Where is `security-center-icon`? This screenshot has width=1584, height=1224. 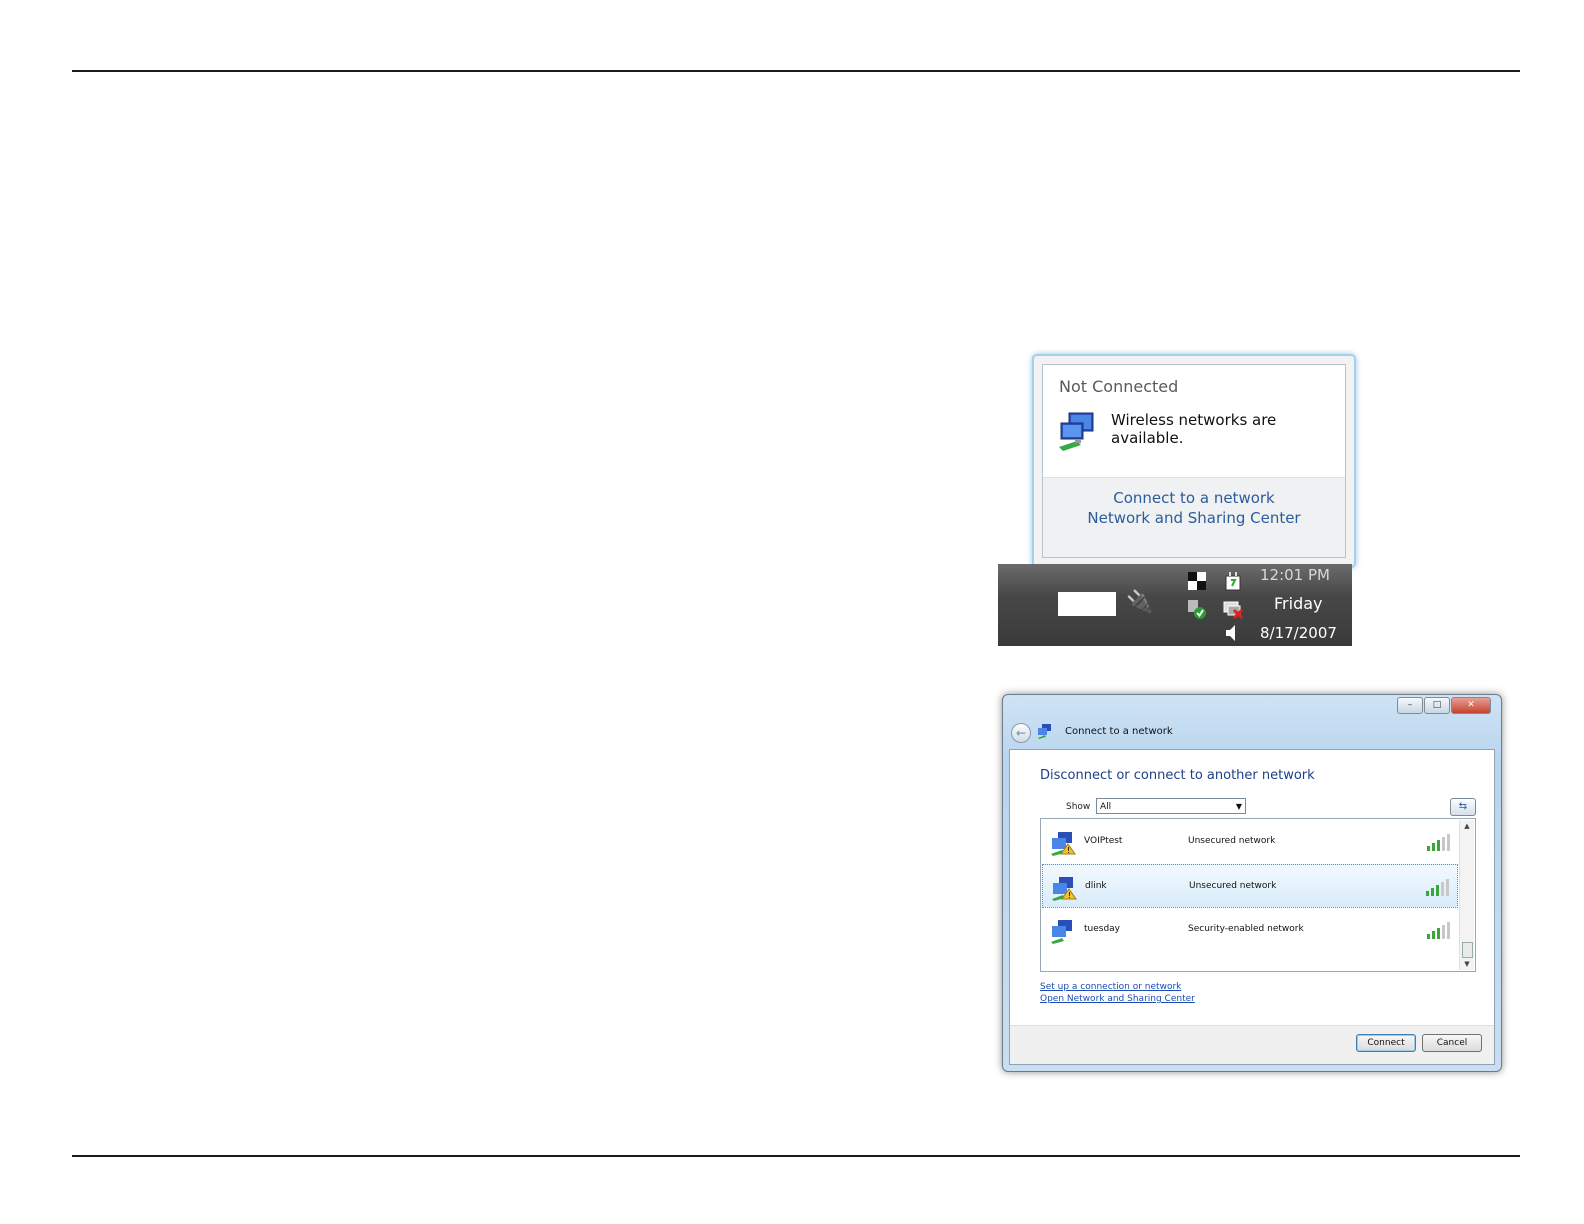
security-center-icon is located at coordinates (1197, 609).